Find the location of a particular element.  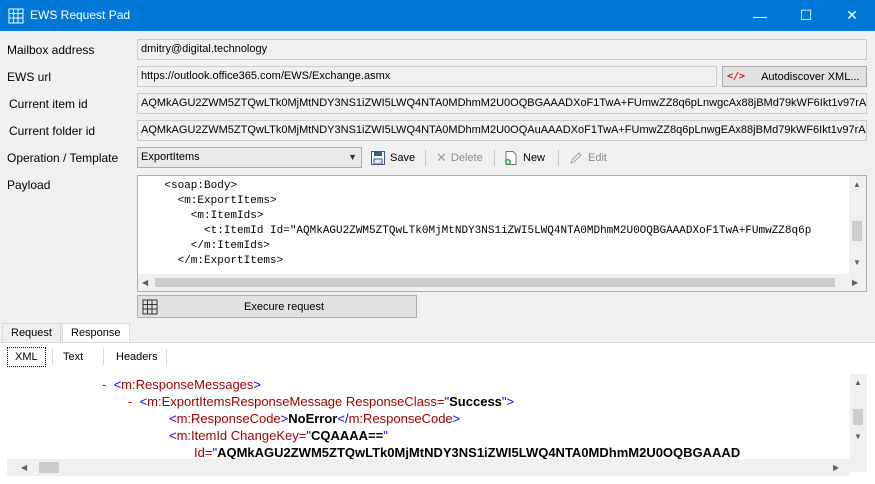

delete-label: Delete is located at coordinates (466, 157).